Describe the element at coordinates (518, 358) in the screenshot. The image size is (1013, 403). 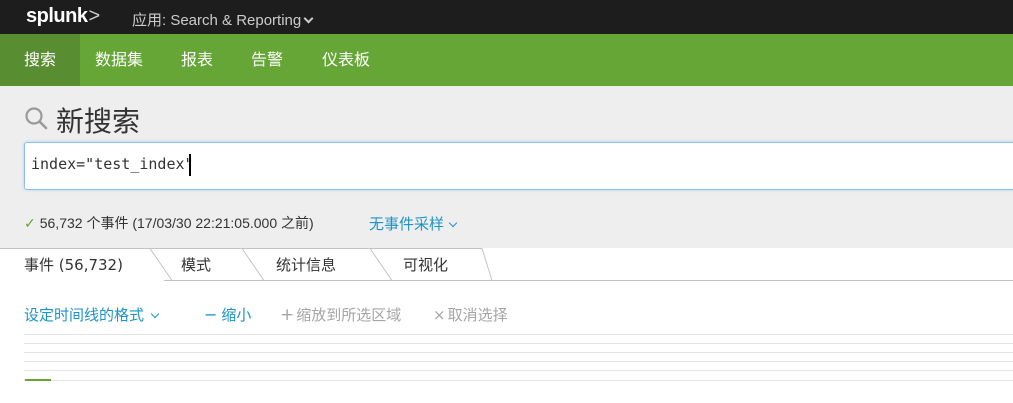
I see `timeline-chart` at that location.